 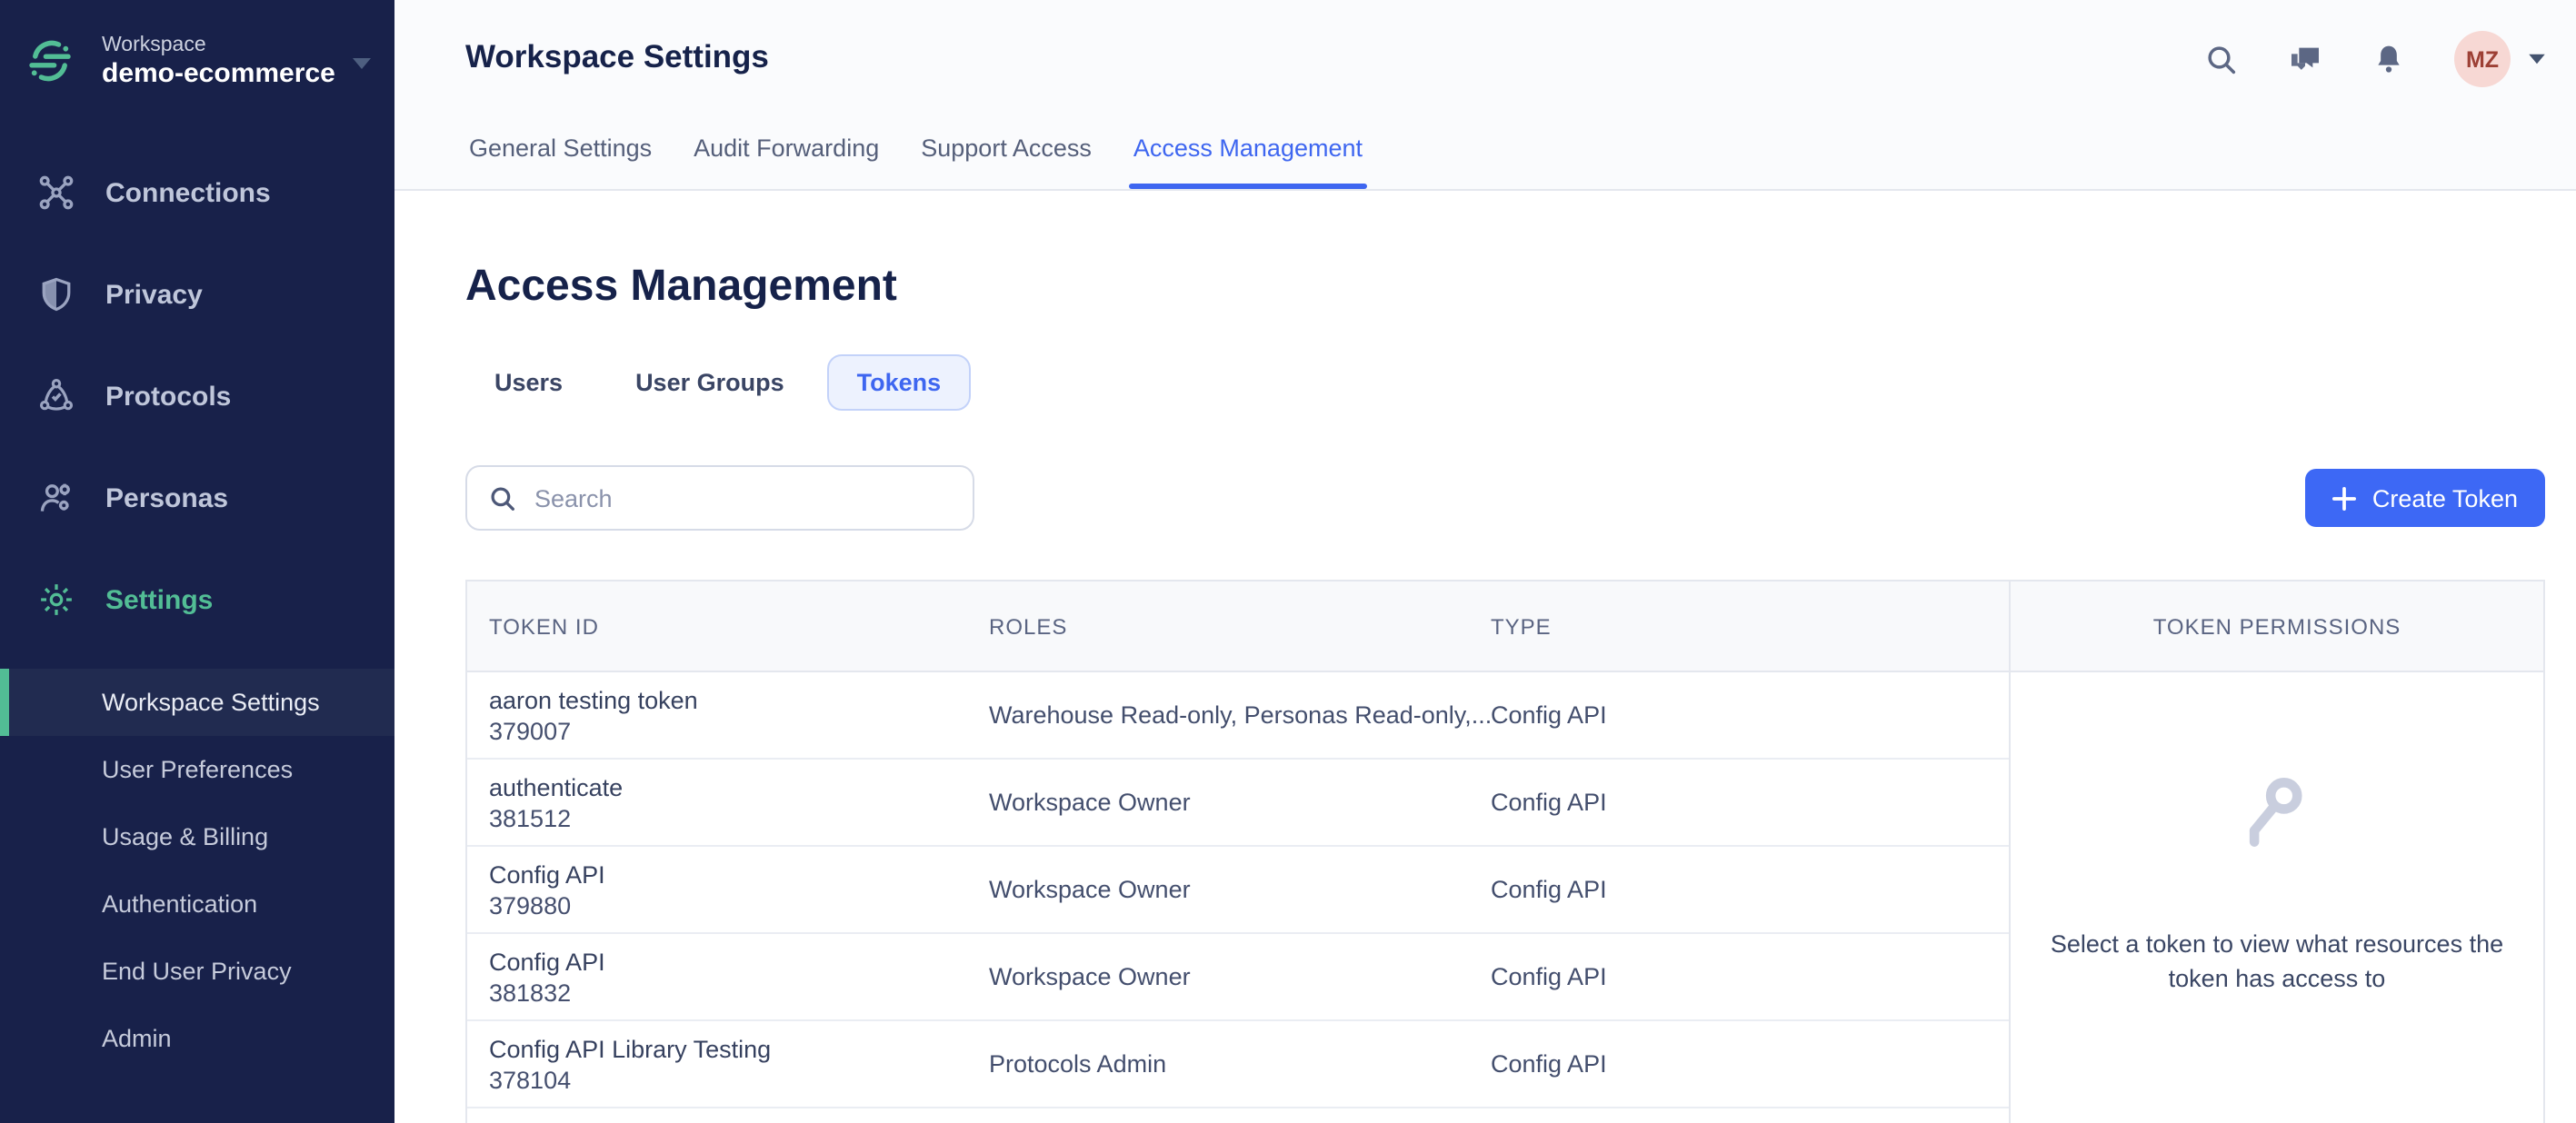 What do you see at coordinates (530, 1079) in the screenshot?
I see `token-id: 378104` at bounding box center [530, 1079].